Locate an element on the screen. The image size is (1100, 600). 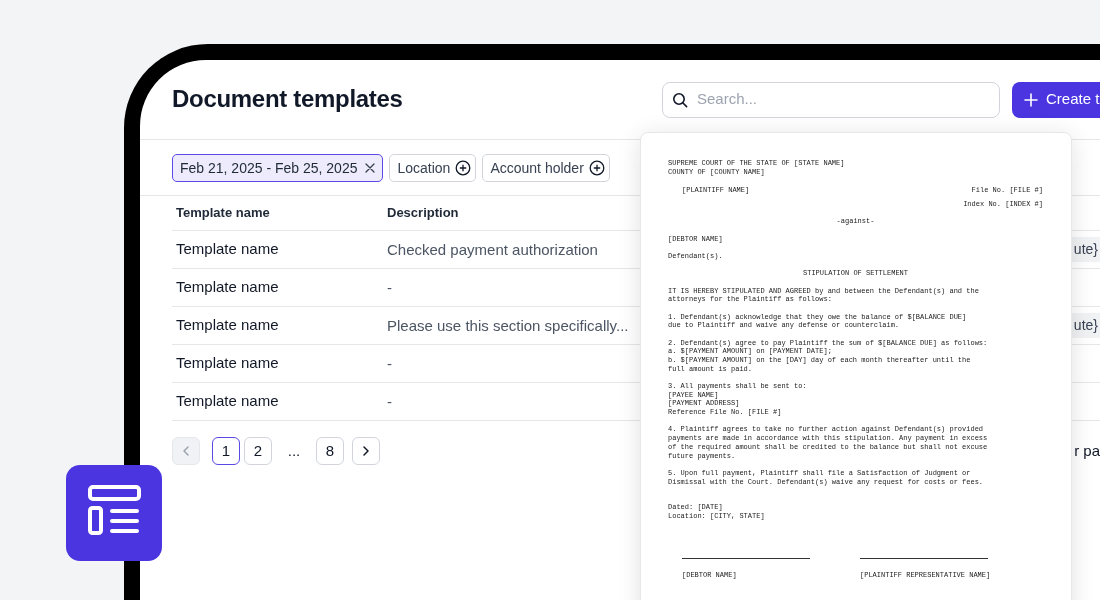
create-button: Create t is located at coordinates (1056, 99).